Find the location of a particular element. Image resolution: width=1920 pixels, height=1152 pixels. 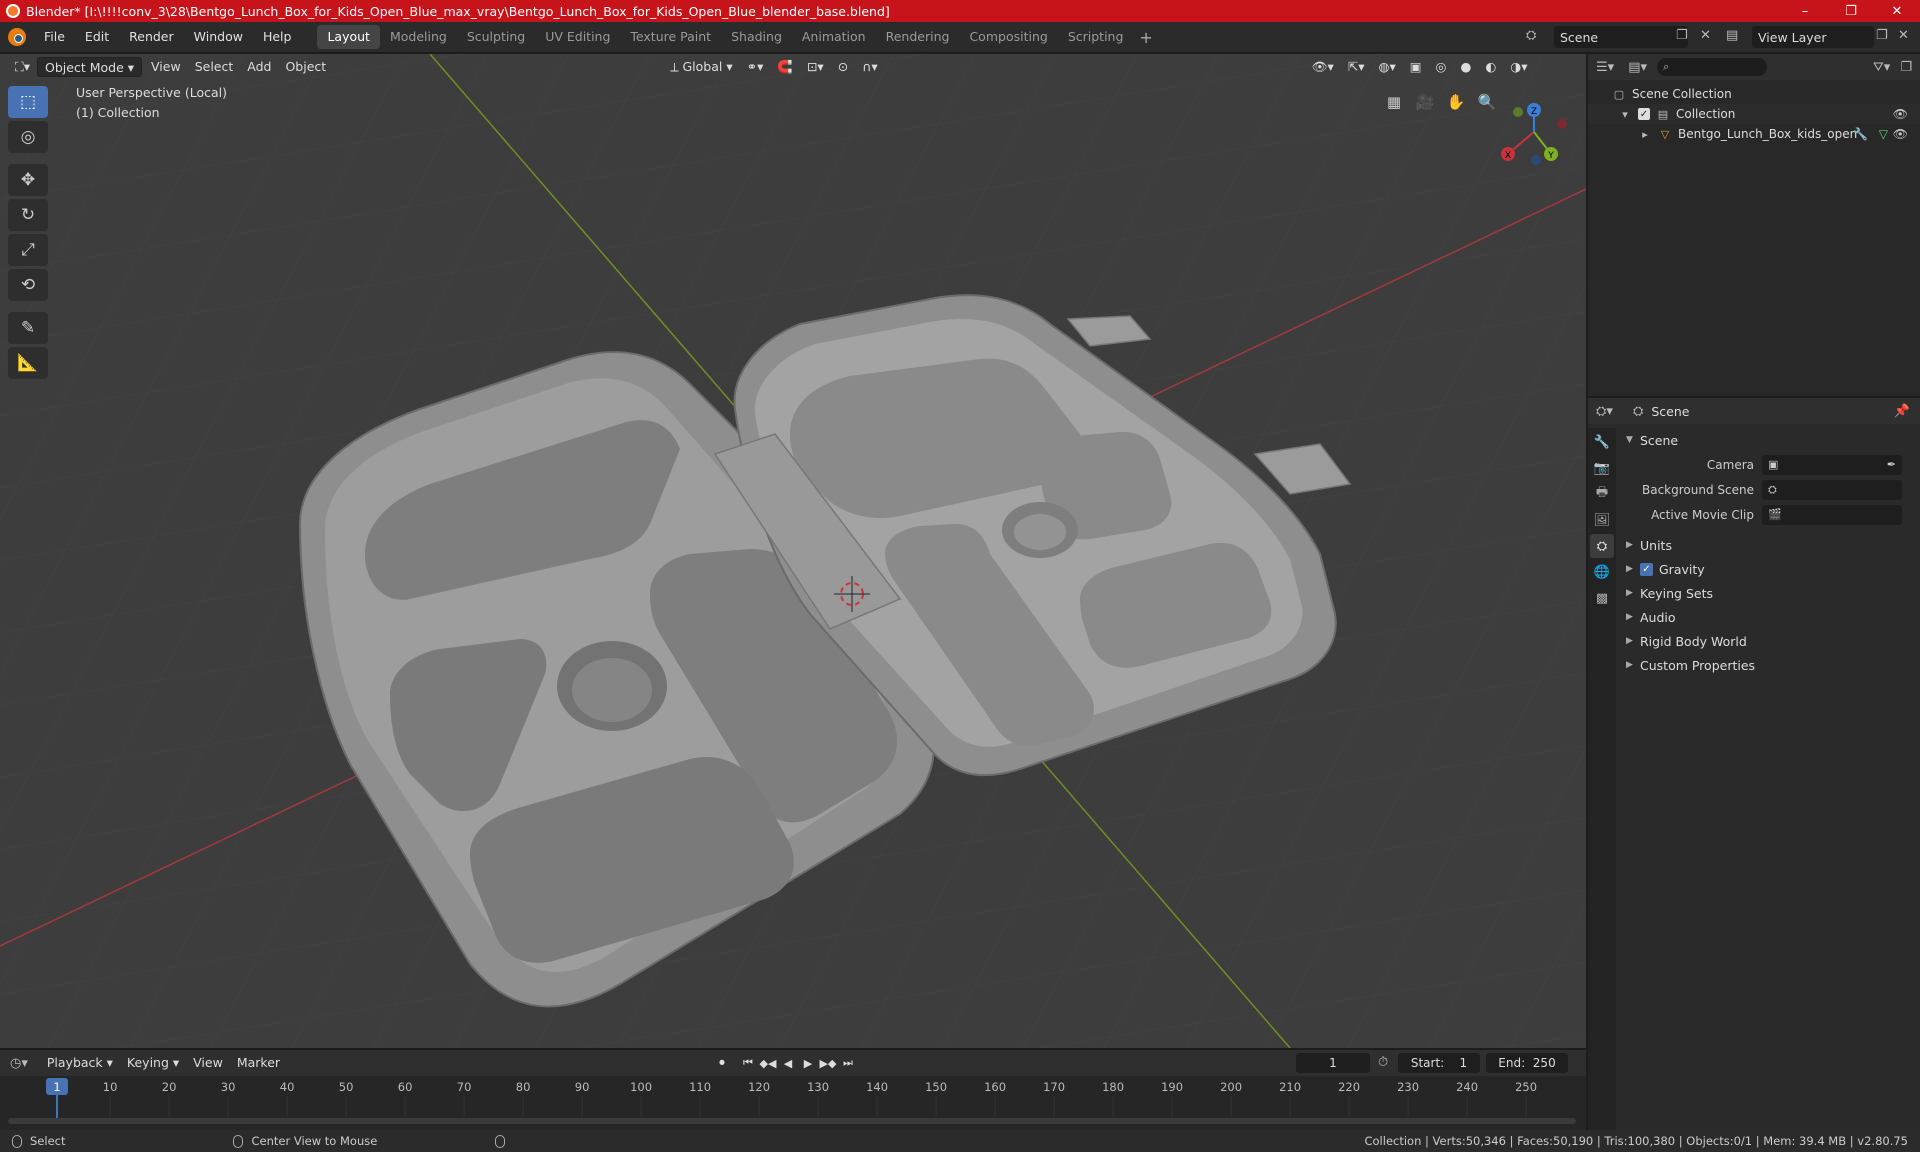

scene-panel-header: ▼ Scene is located at coordinates (1769, 440).